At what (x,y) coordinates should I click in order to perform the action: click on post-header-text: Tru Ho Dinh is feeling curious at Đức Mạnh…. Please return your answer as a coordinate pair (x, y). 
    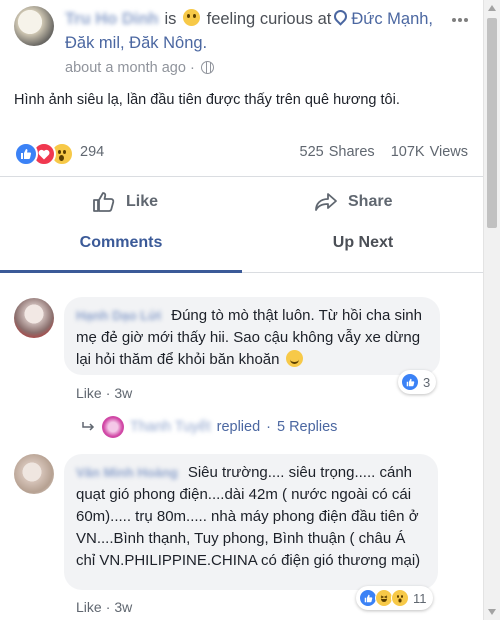
    Looking at the image, I should click on (265, 31).